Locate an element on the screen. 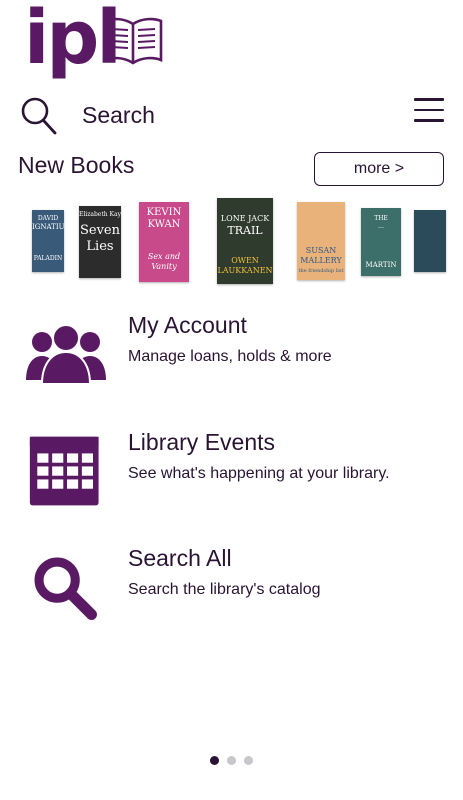 The height and width of the screenshot is (800, 463). new-books-heading: New Books is located at coordinates (76, 165).